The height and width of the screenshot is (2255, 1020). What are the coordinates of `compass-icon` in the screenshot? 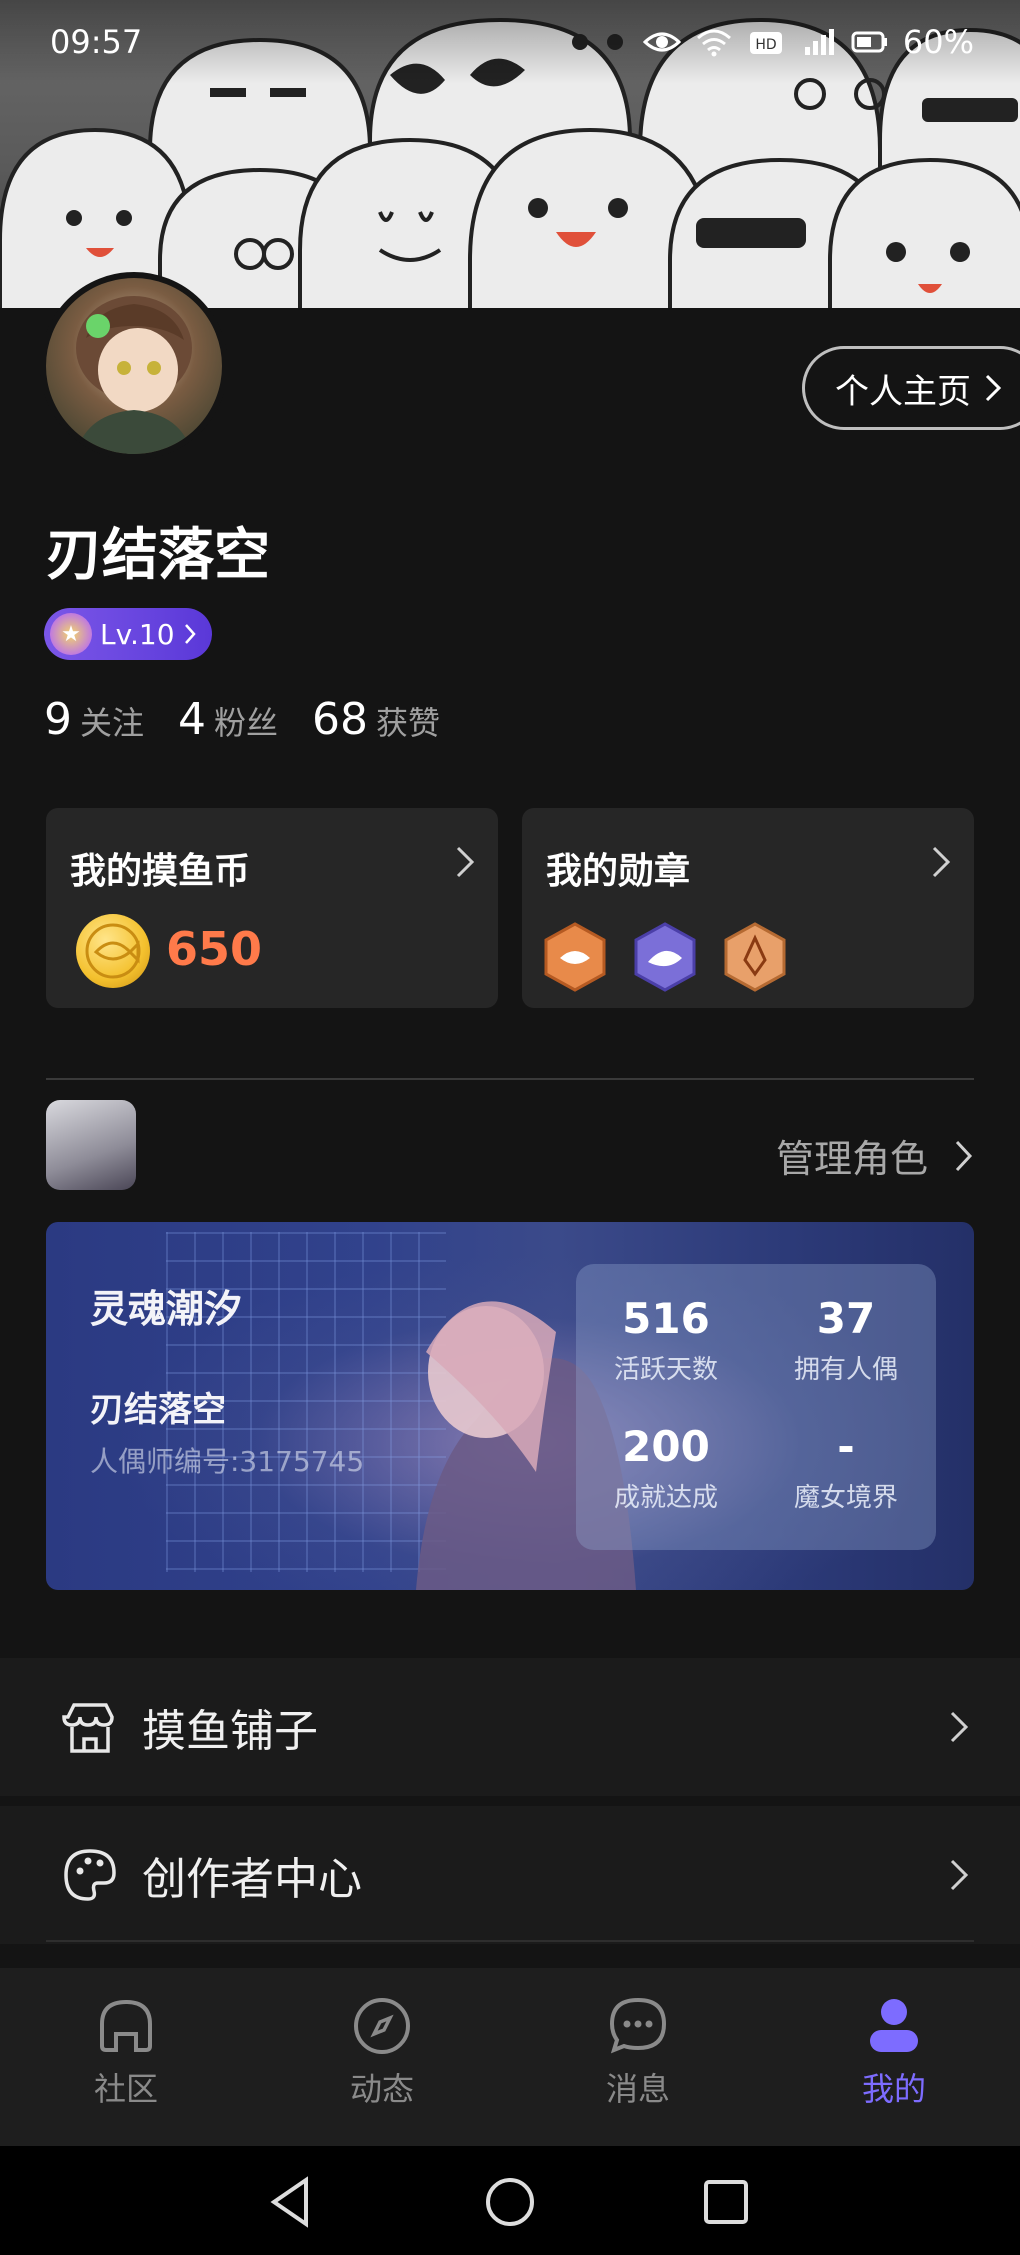 It's located at (382, 2026).